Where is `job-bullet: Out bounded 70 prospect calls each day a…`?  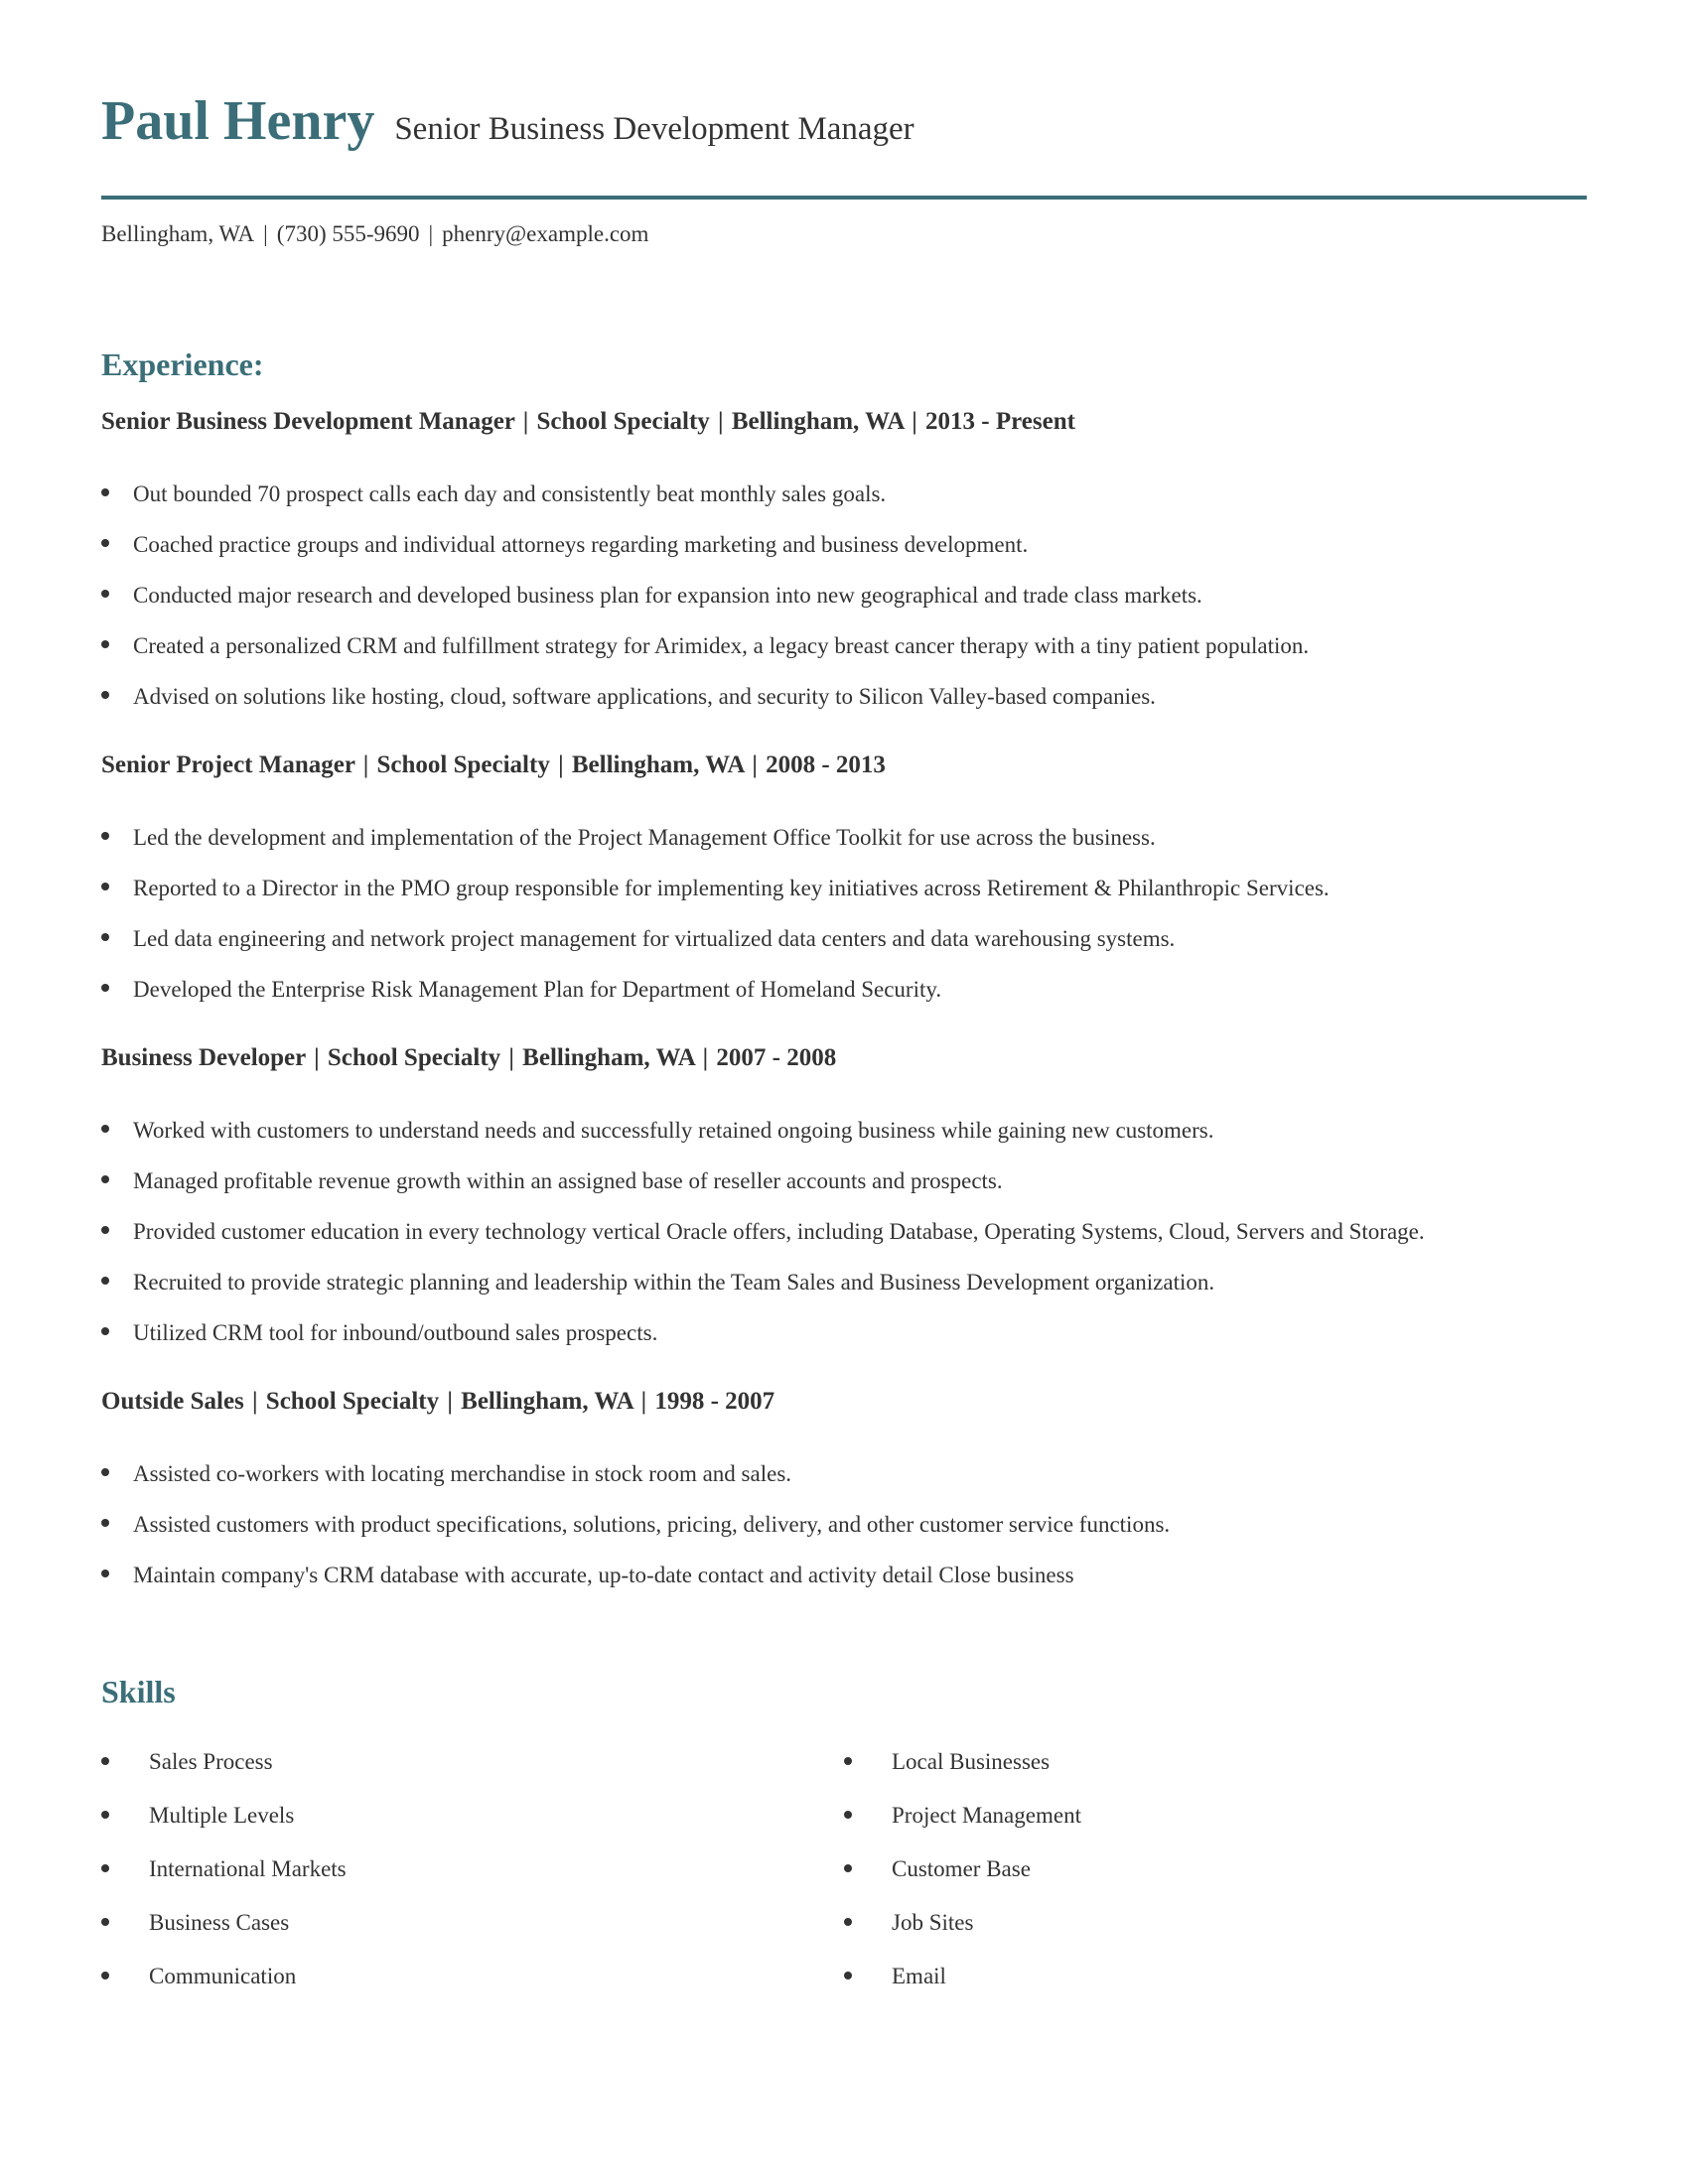 job-bullet: Out bounded 70 prospect calls each day a… is located at coordinates (844, 494).